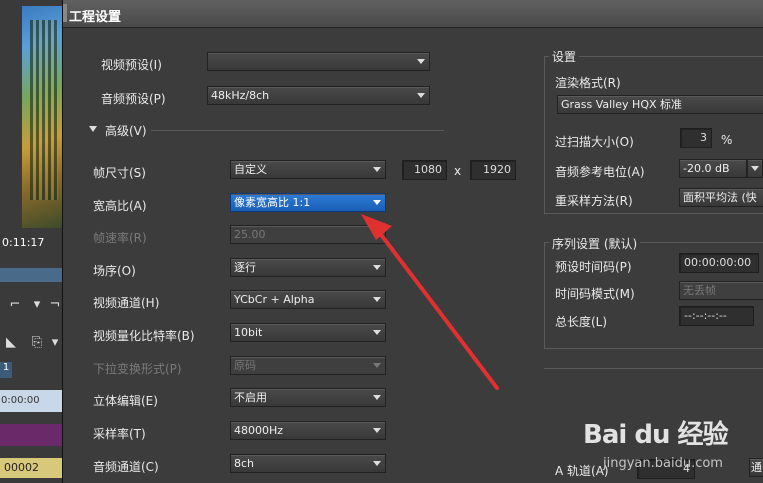 This screenshot has width=763, height=483. I want to click on baidu-logo: Bai du 经验, so click(655, 435).